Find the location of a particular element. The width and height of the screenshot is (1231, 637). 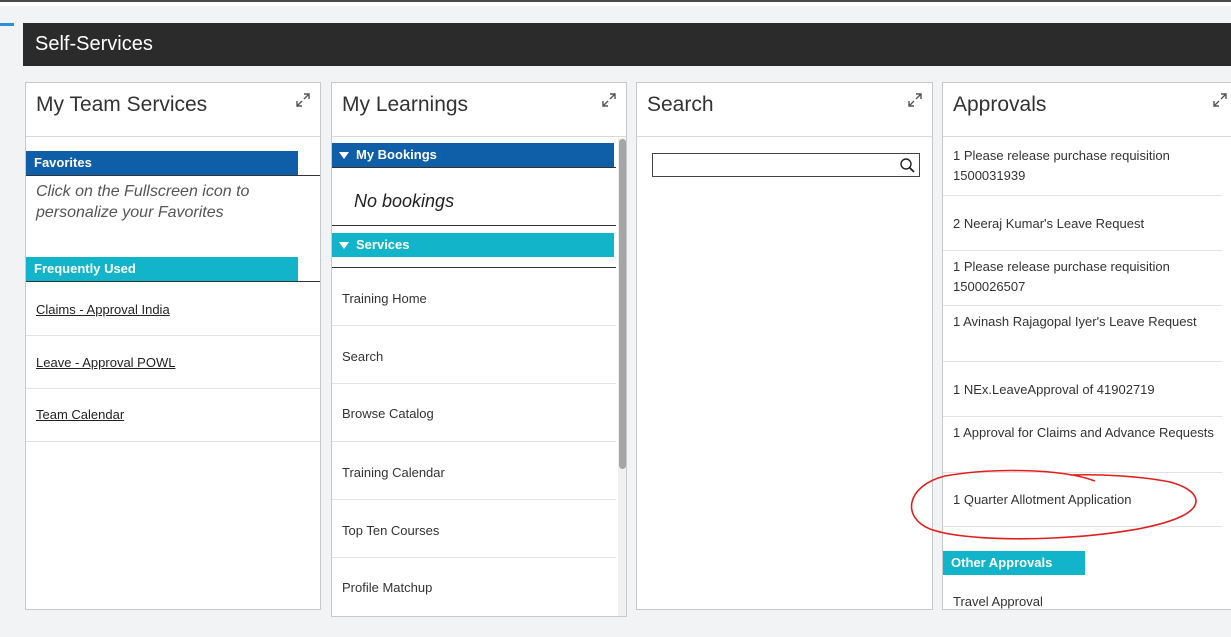

my-bookings-header: My Bookings is located at coordinates (473, 155).